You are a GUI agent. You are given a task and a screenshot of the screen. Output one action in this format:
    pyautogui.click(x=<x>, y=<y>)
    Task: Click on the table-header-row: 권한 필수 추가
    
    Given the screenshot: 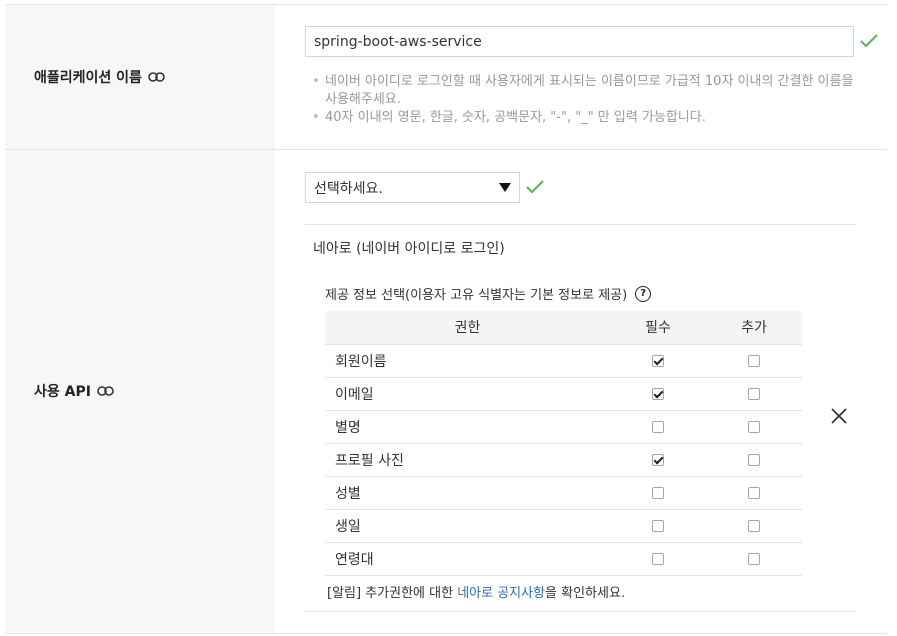 What is the action you would take?
    pyautogui.click(x=563, y=328)
    